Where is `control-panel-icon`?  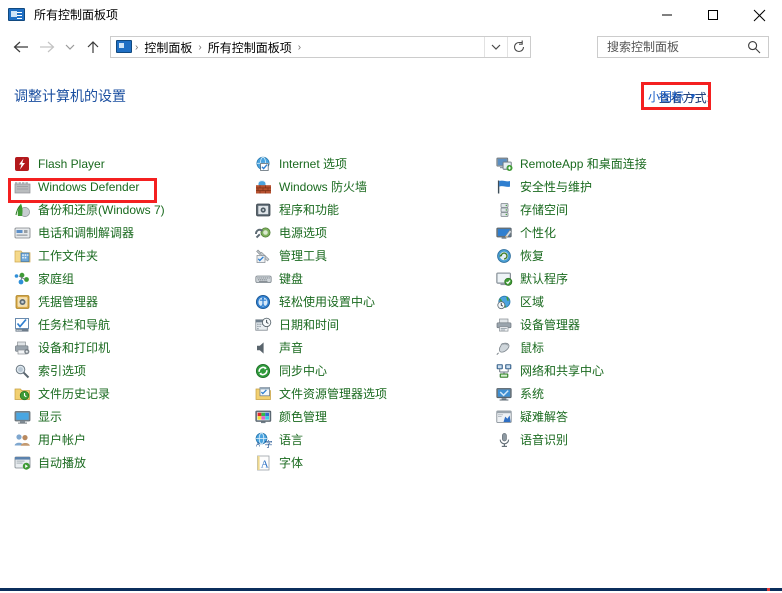
control-panel-icon is located at coordinates (16, 15).